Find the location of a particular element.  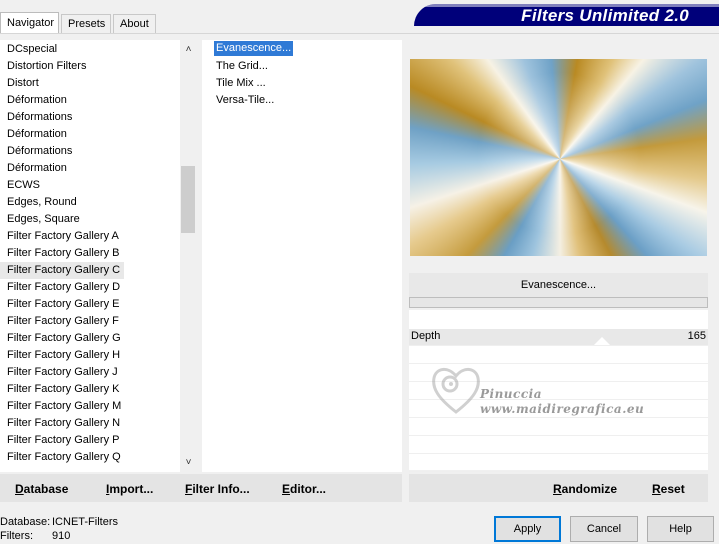

scrollbar-thumb is located at coordinates (188, 199).